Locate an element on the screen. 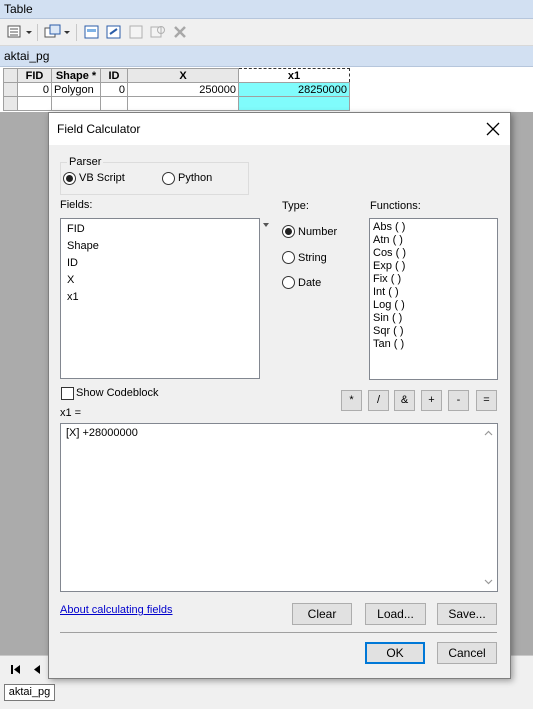 The width and height of the screenshot is (533, 709). list-item: Tan ( ) is located at coordinates (433, 344).